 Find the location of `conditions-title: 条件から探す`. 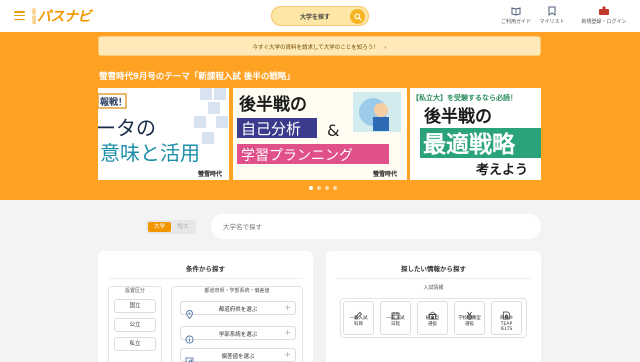

conditions-title: 条件から探す is located at coordinates (205, 269).